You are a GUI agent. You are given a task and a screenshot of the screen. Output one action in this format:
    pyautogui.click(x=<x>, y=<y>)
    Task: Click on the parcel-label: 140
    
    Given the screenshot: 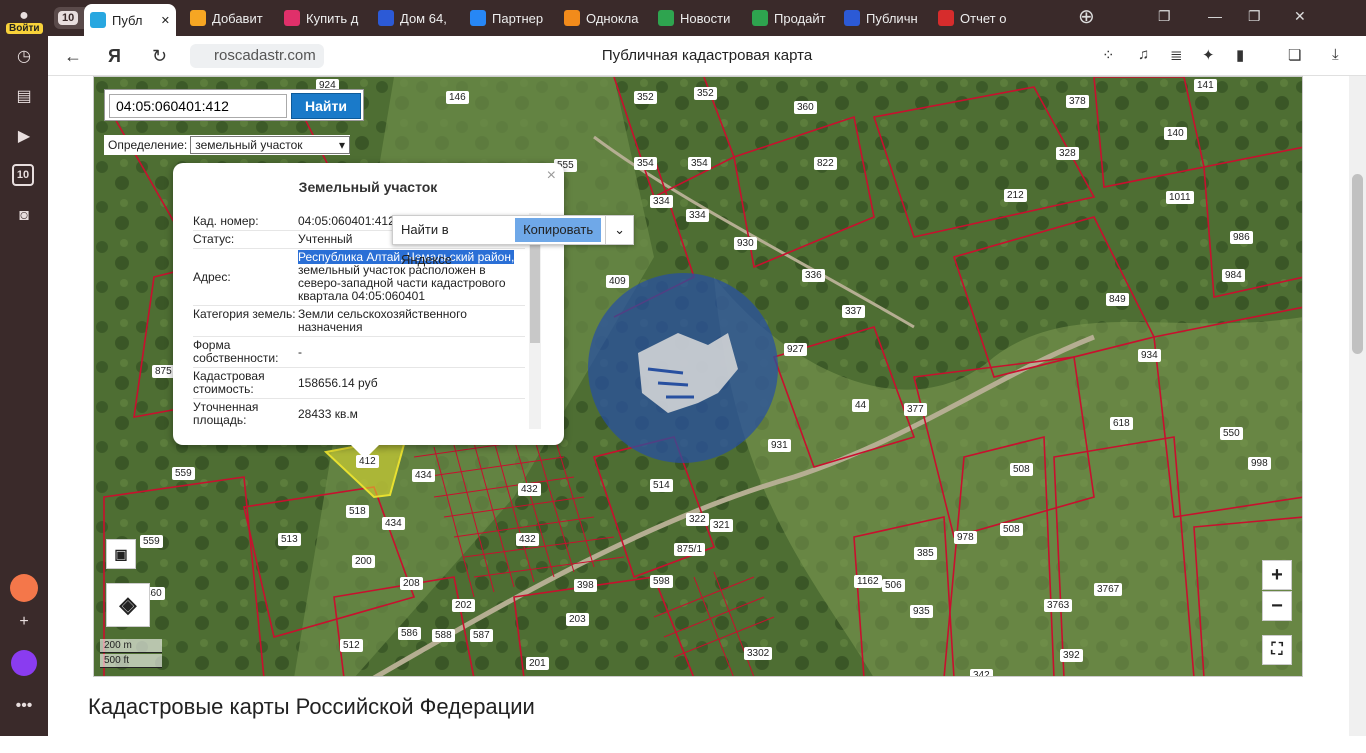 What is the action you would take?
    pyautogui.click(x=1175, y=133)
    